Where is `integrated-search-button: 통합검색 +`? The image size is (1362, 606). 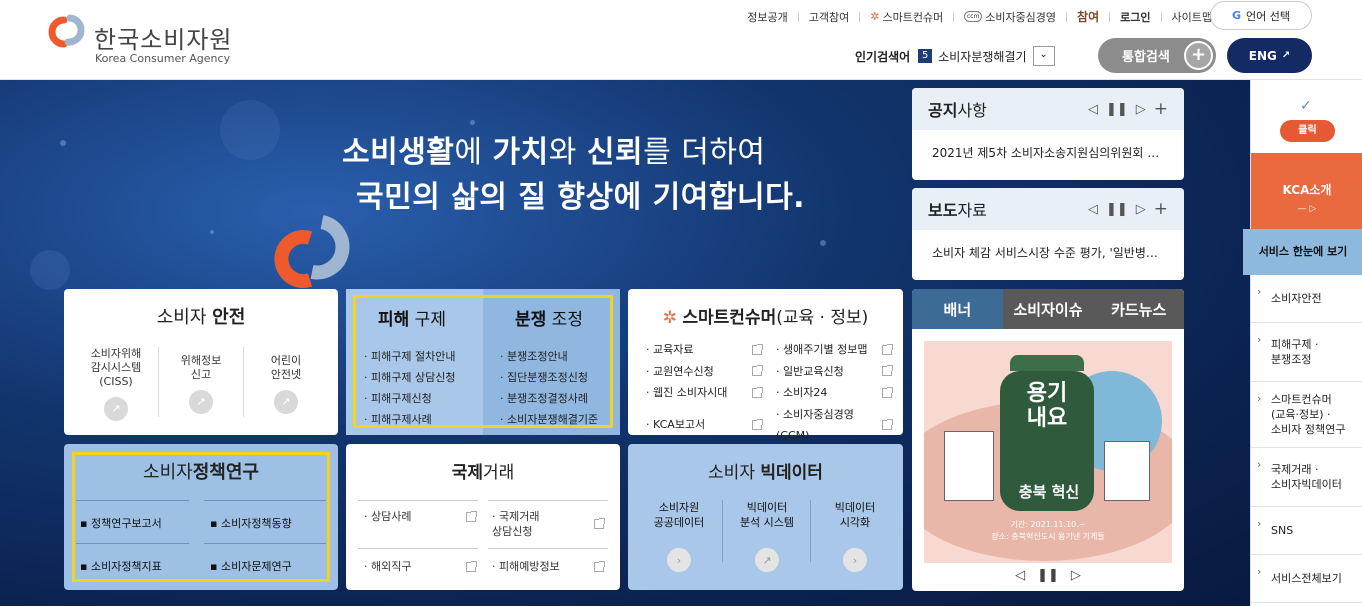 integrated-search-button: 통합검색 + is located at coordinates (1157, 55).